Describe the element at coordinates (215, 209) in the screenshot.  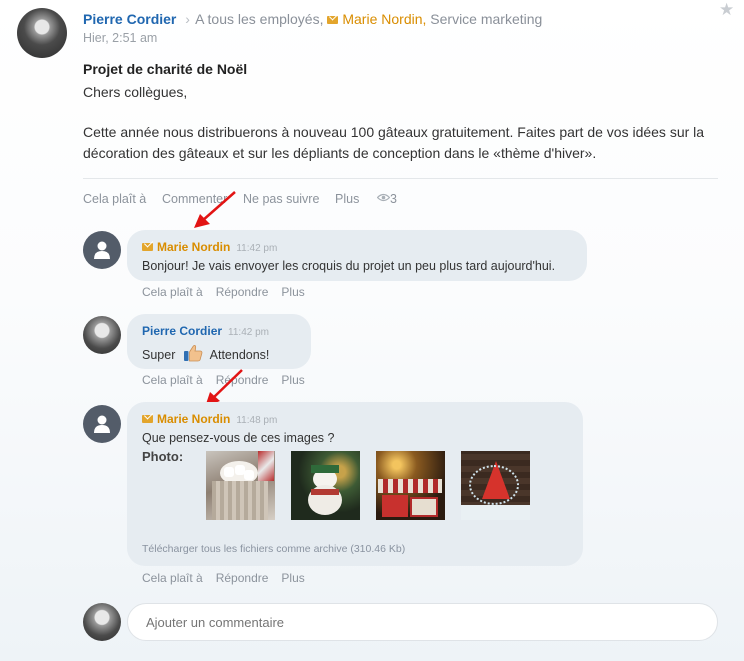
I see `annotation-arrow` at that location.